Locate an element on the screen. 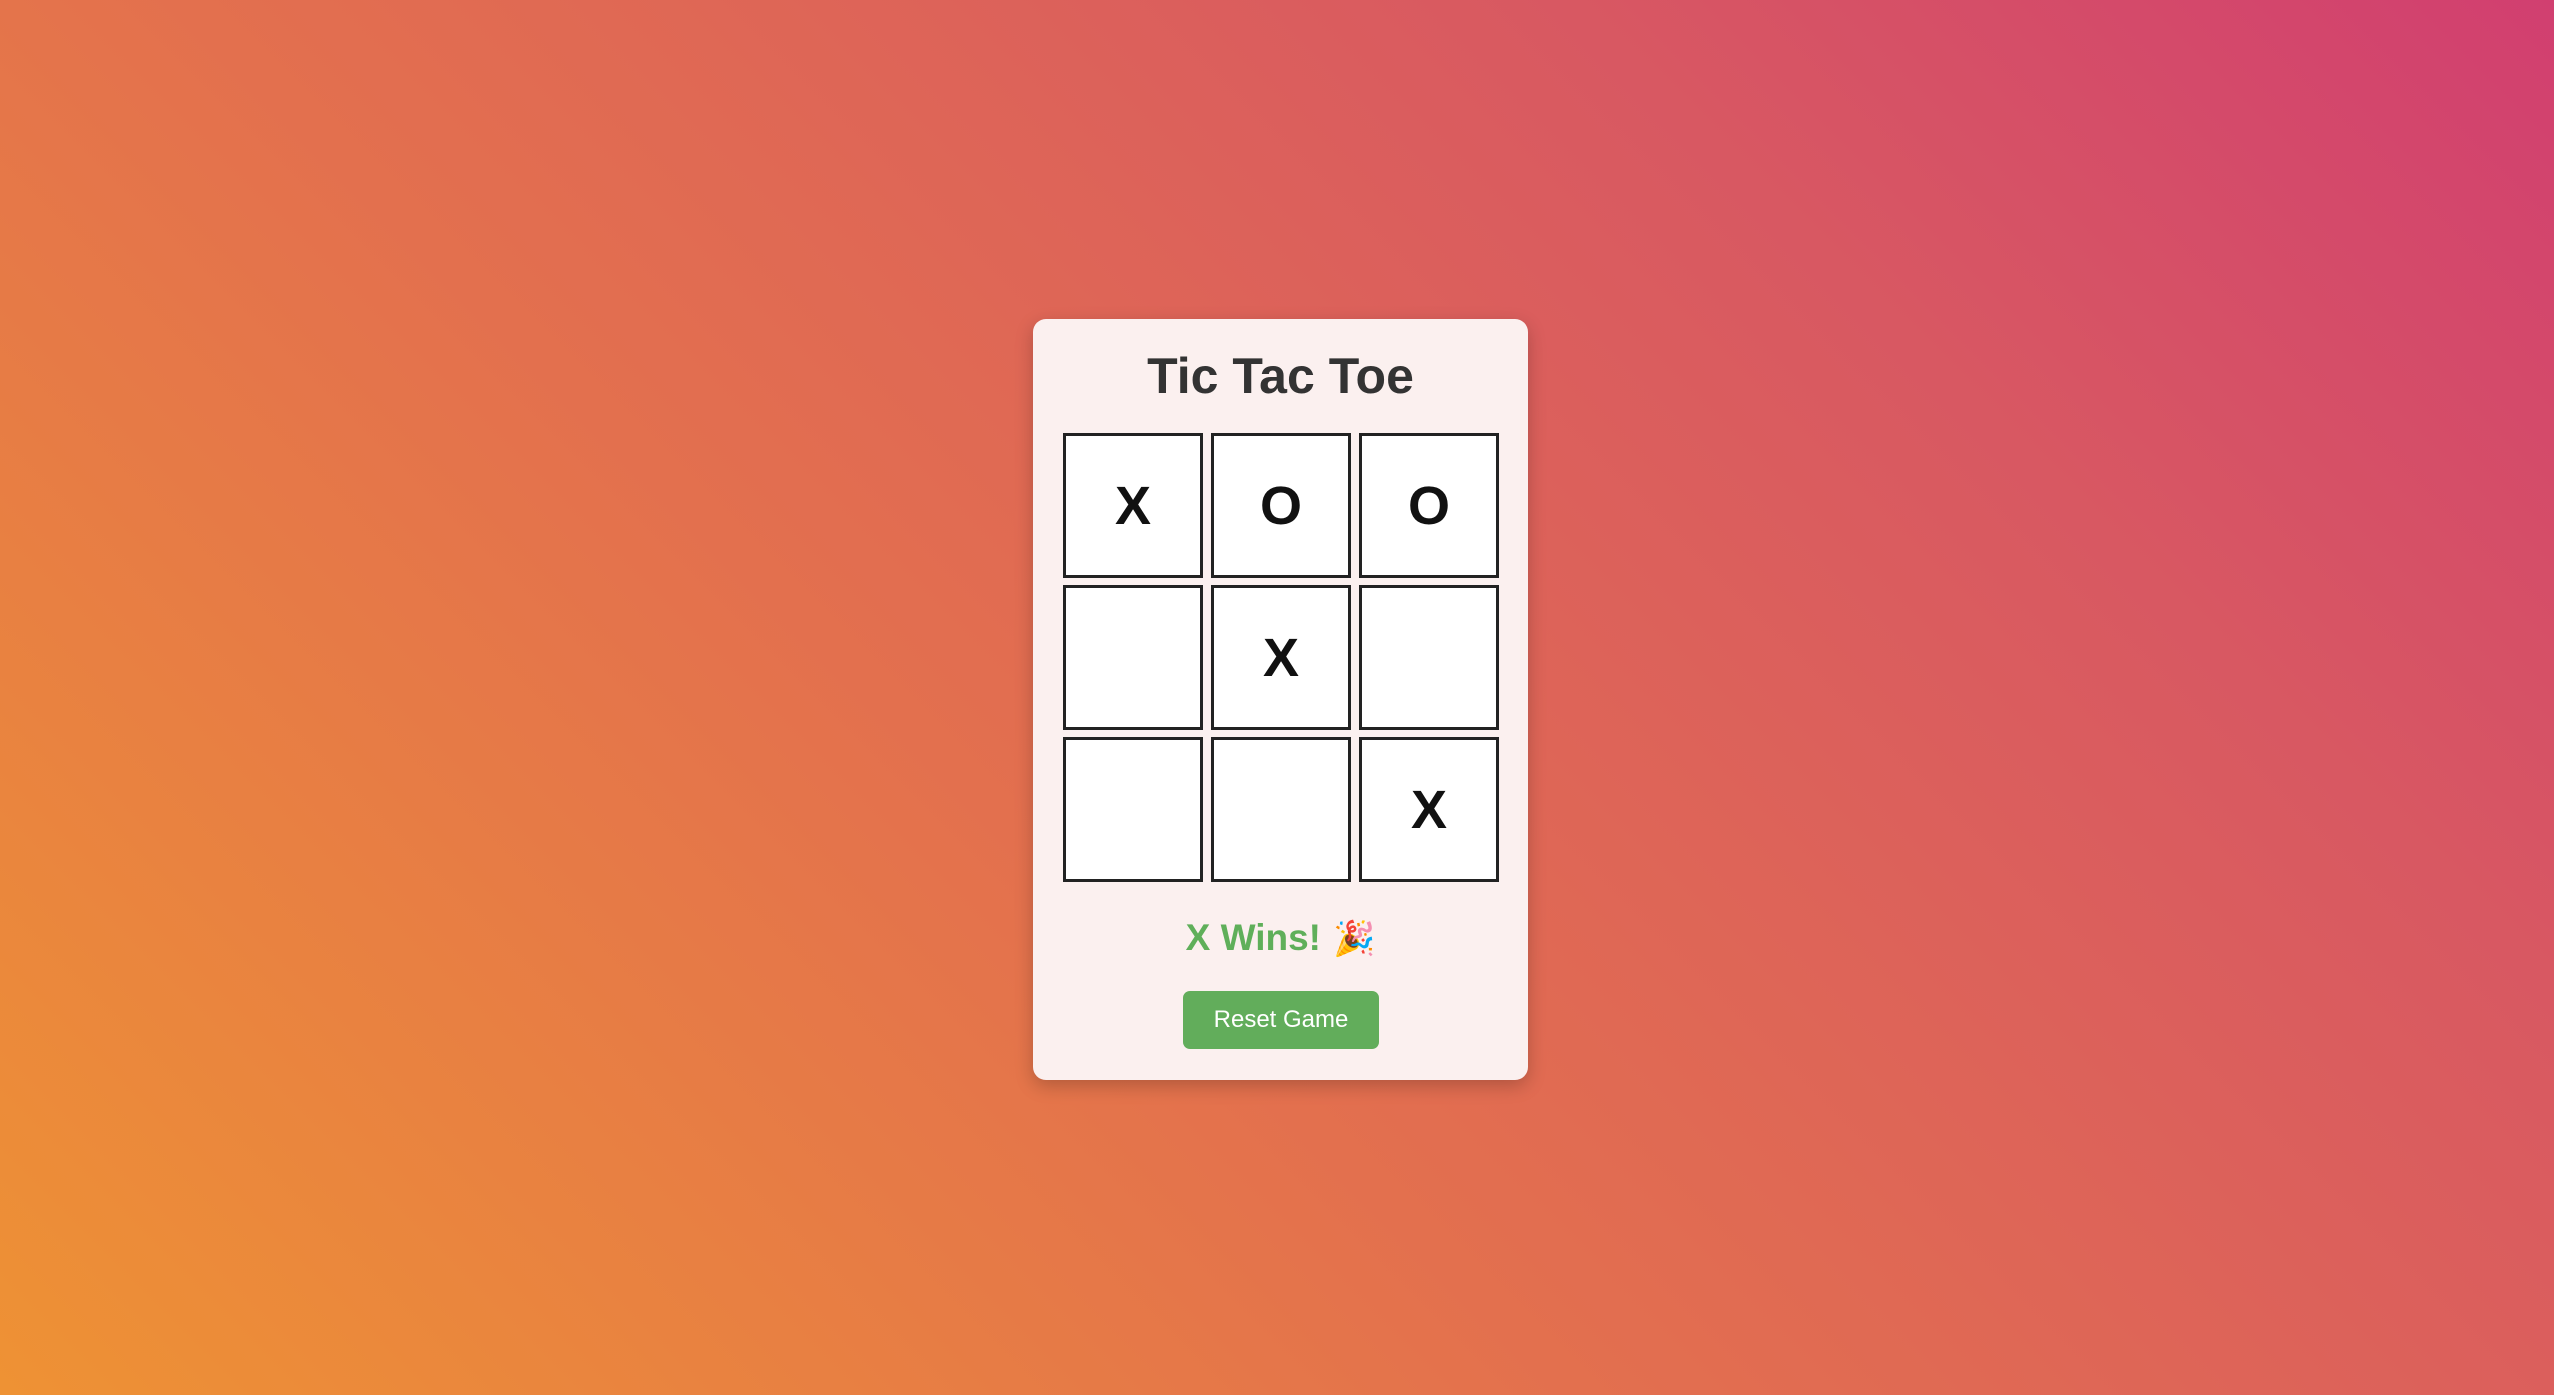 The height and width of the screenshot is (1395, 2554). board-cell-5: X is located at coordinates (1281, 657).